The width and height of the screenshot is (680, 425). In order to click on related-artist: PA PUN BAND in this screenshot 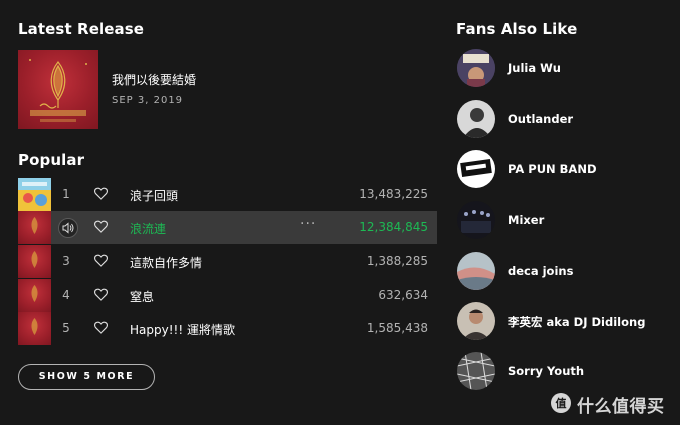, I will do `click(567, 169)`.